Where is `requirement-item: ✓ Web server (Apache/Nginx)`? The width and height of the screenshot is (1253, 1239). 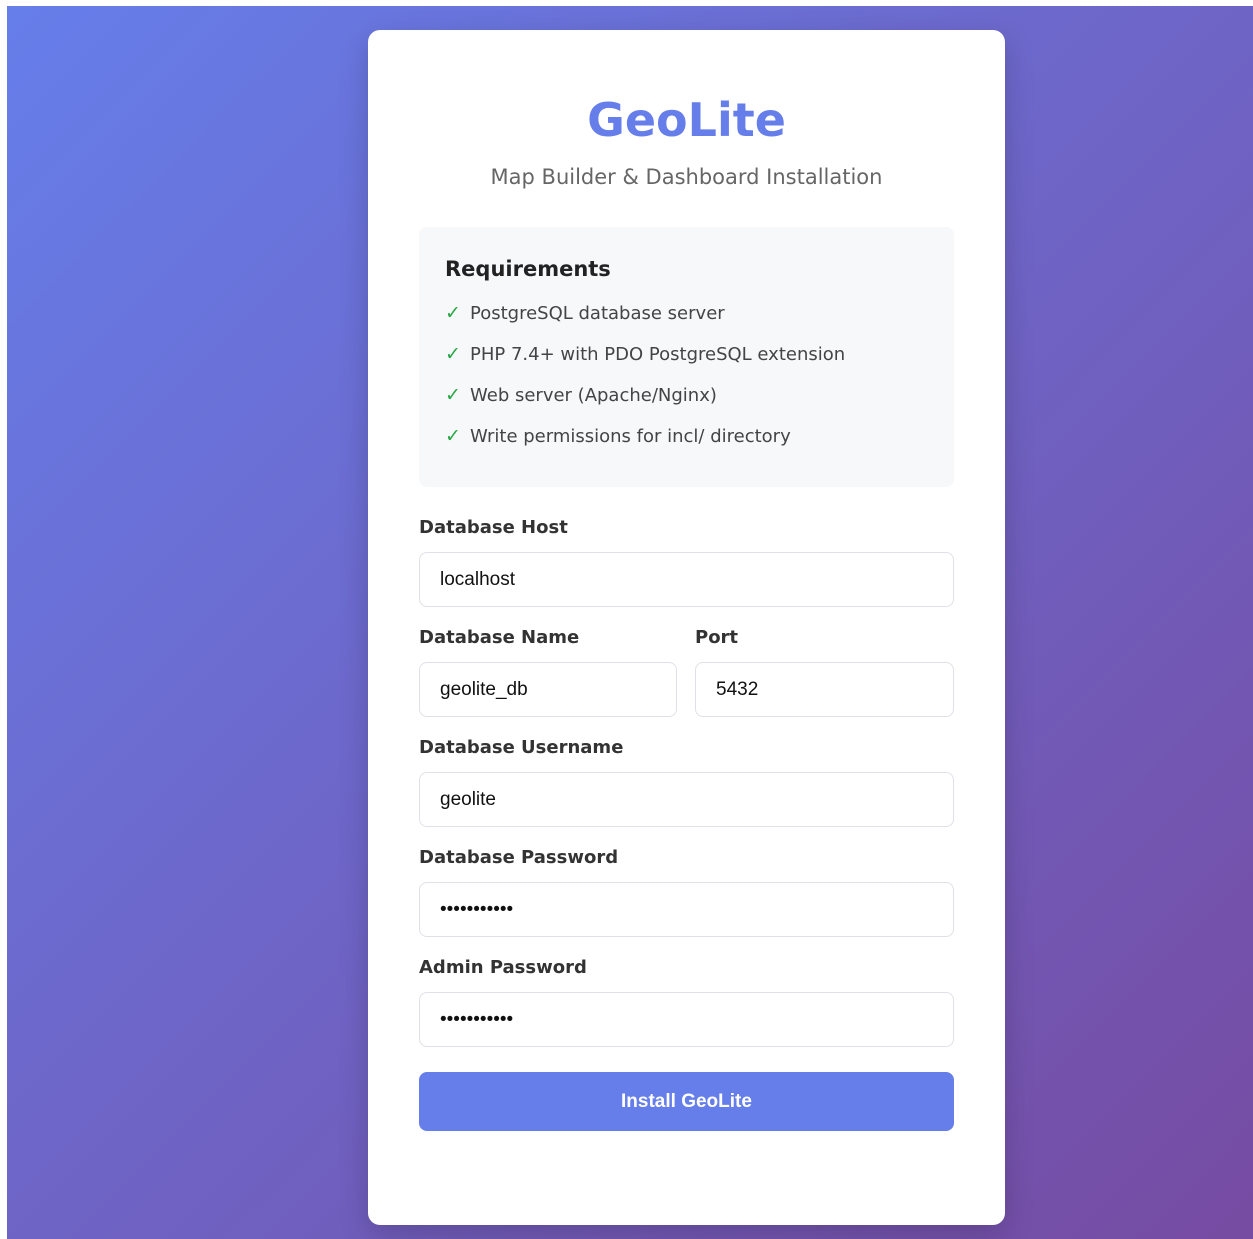 requirement-item: ✓ Web server (Apache/Nginx) is located at coordinates (686, 395).